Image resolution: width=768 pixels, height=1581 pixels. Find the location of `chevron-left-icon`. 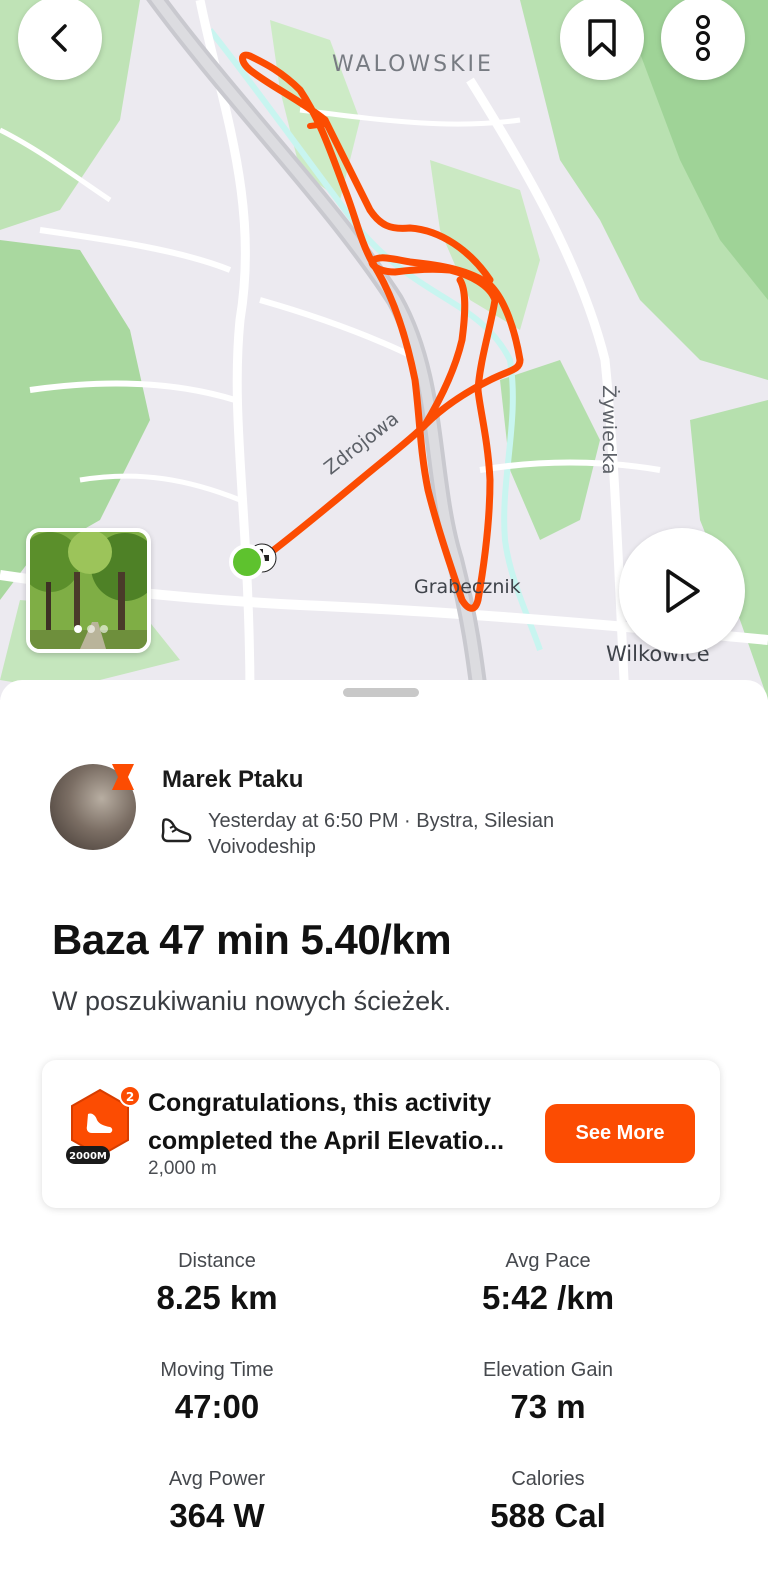

chevron-left-icon is located at coordinates (59, 38).